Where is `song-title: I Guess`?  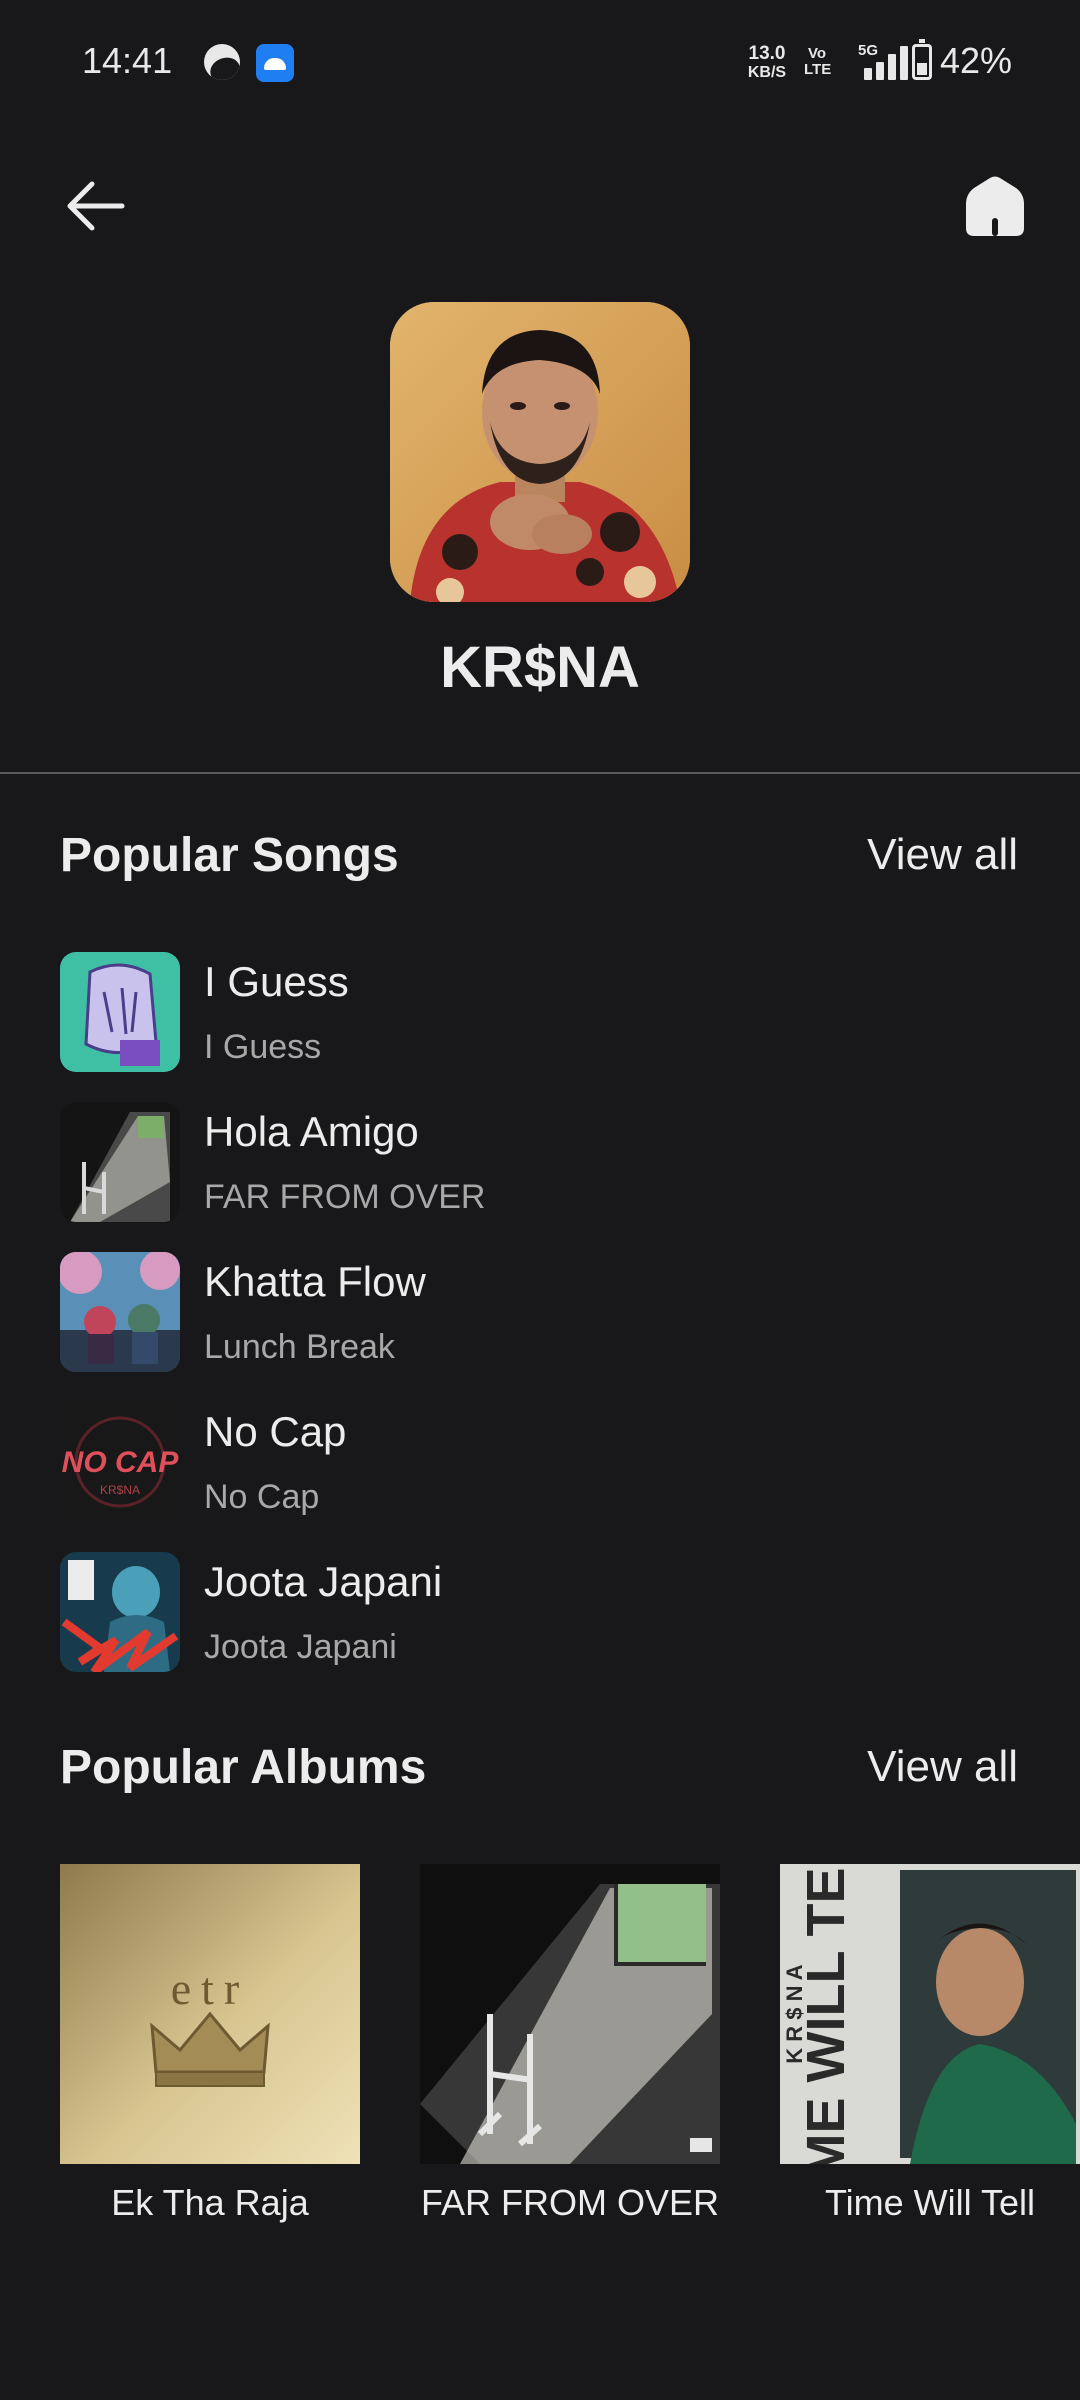 song-title: I Guess is located at coordinates (276, 981).